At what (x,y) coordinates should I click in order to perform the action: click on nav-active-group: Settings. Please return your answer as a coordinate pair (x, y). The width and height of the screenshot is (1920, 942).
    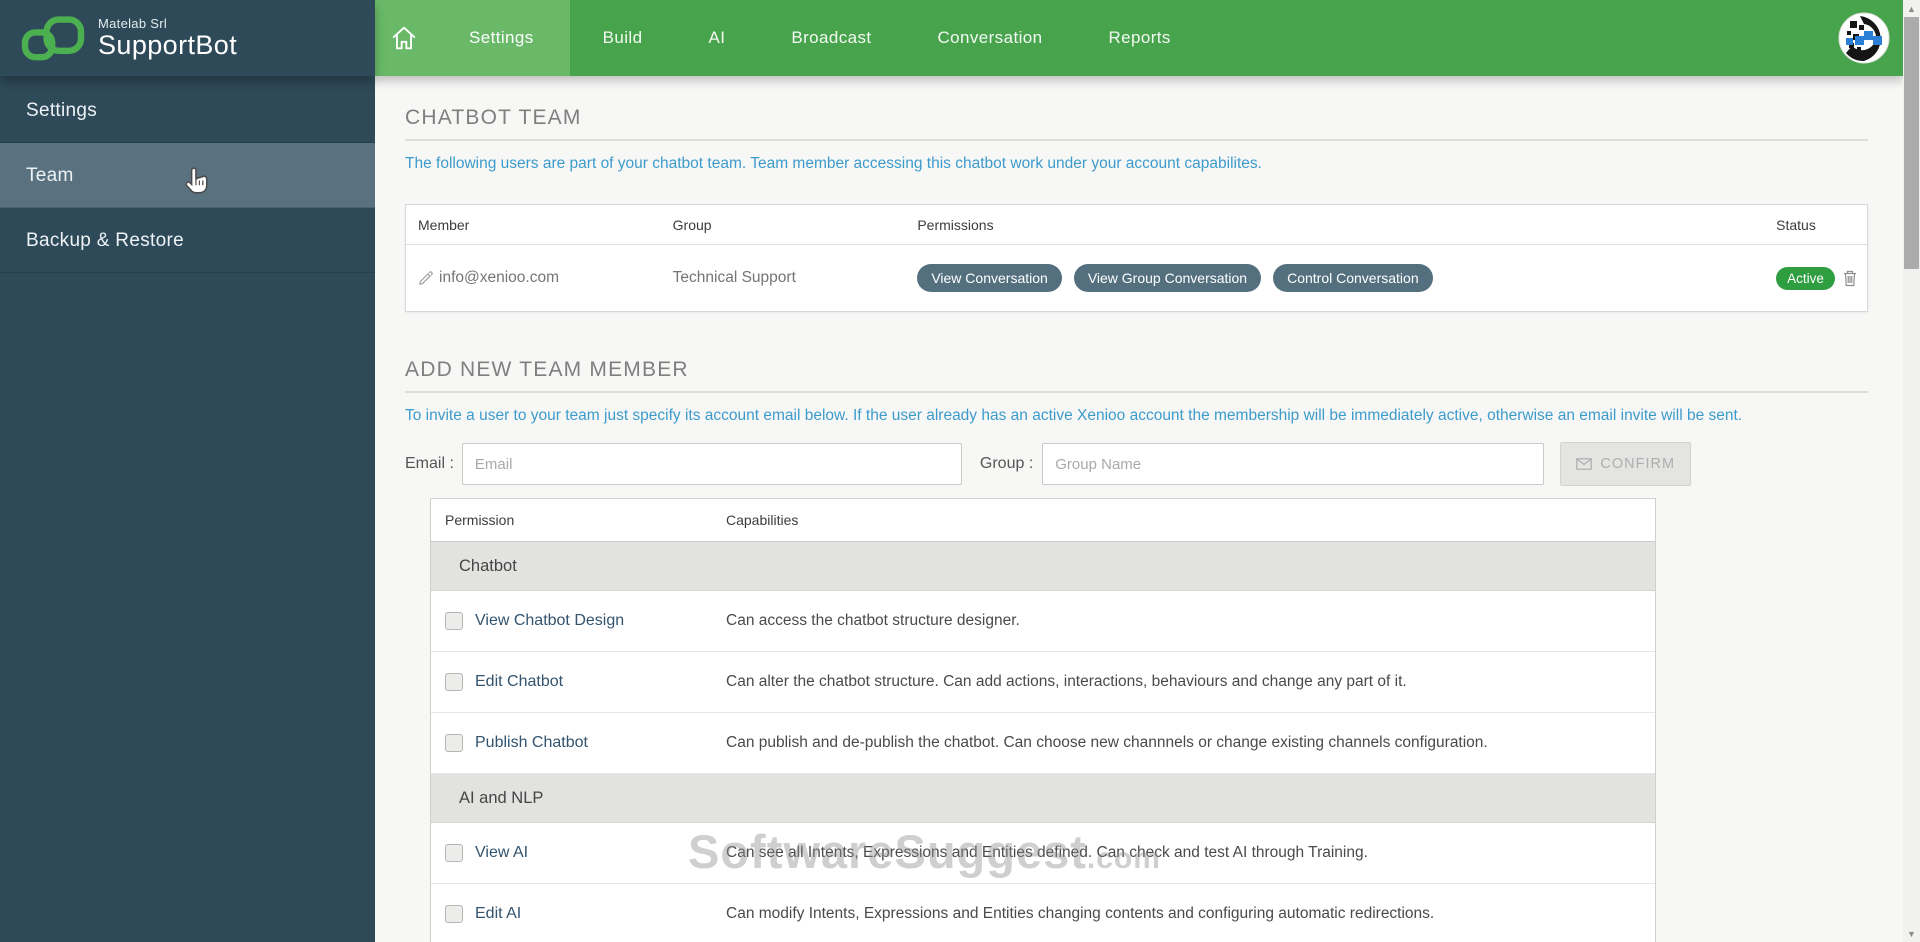
    Looking at the image, I should click on (472, 38).